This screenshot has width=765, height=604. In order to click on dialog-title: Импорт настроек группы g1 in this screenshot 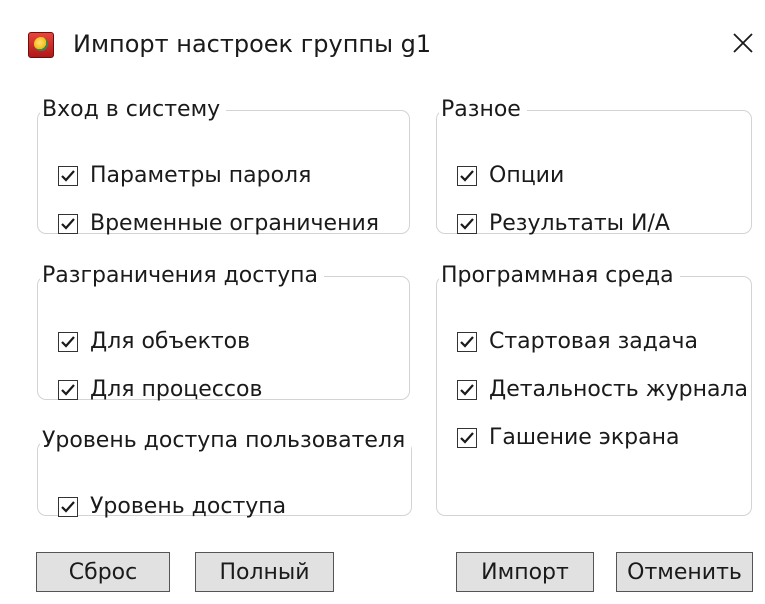, I will do `click(252, 44)`.